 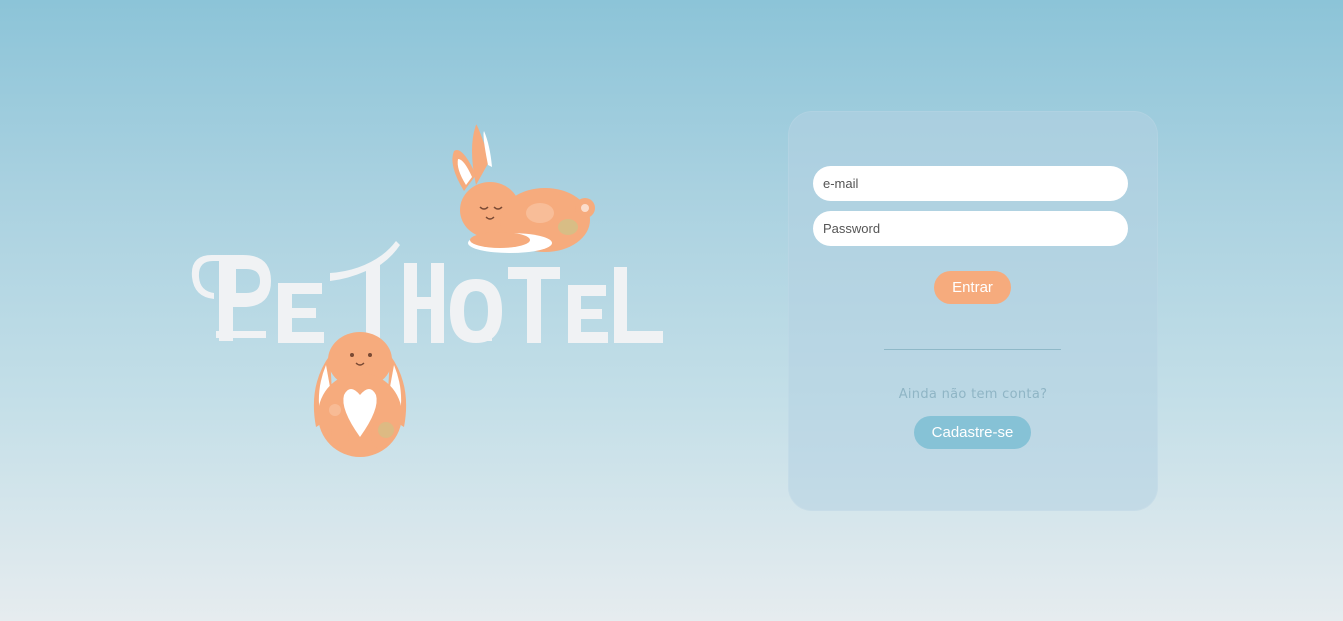 I want to click on entrar-button: Entrar, so click(x=972, y=287).